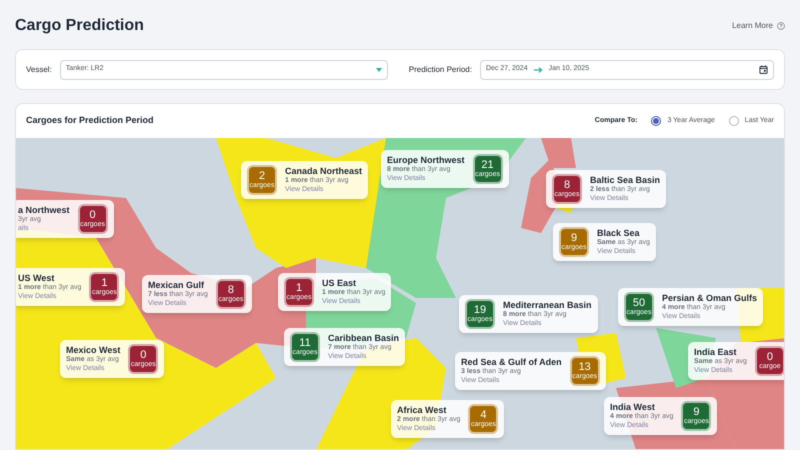 The image size is (800, 450). What do you see at coordinates (426, 160) in the screenshot?
I see `region-name: Europe Northwest` at bounding box center [426, 160].